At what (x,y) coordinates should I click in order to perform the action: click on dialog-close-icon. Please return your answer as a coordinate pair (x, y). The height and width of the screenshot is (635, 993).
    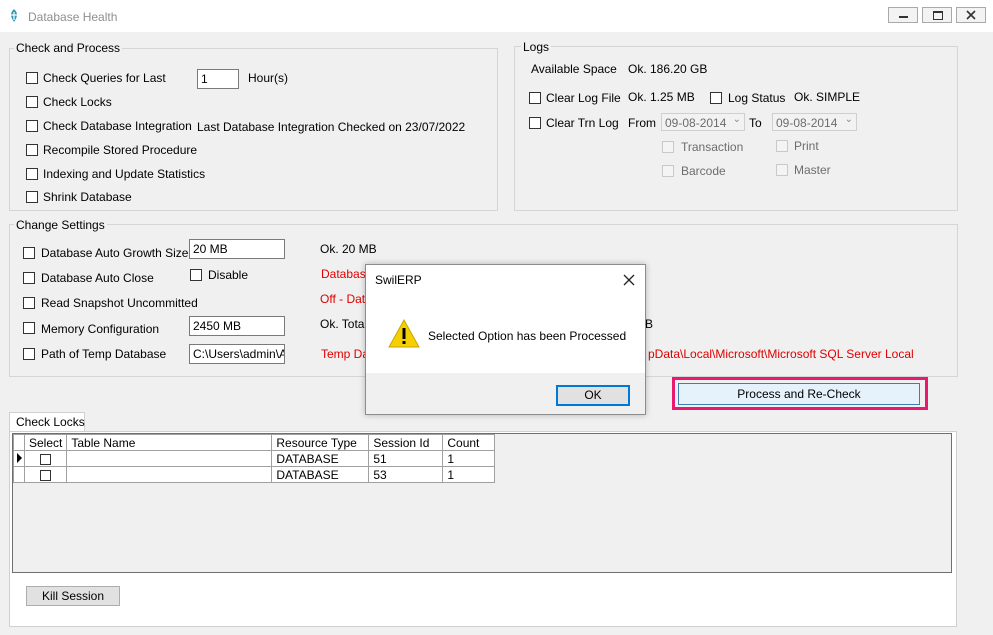
    Looking at the image, I should click on (629, 280).